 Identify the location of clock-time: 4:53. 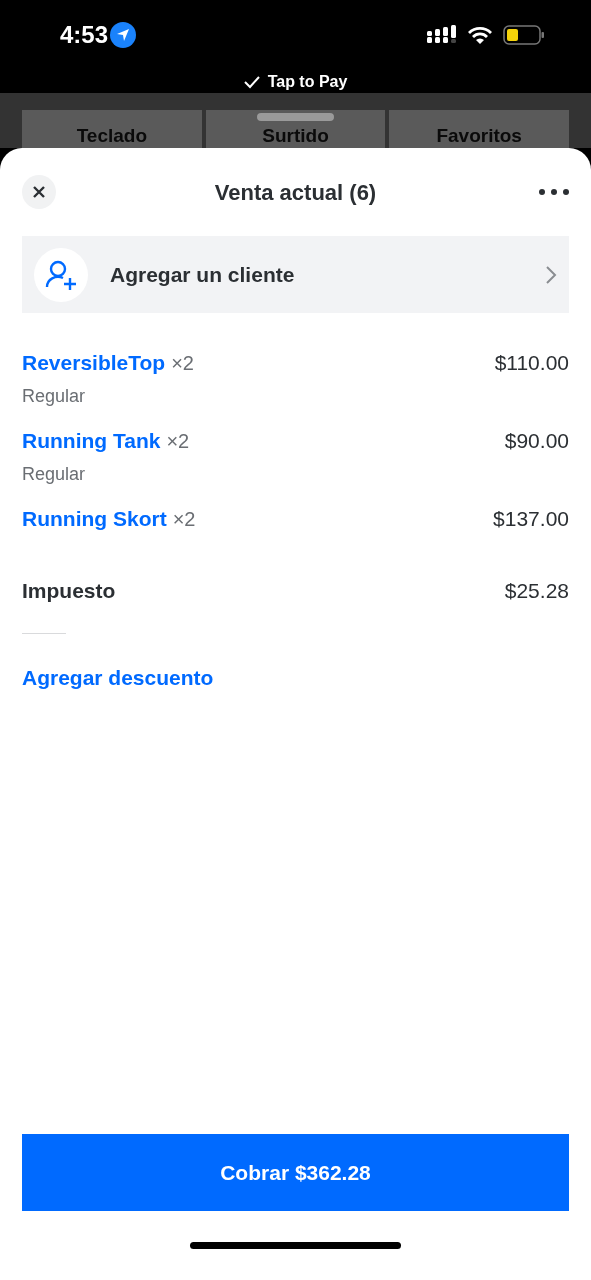
(84, 35).